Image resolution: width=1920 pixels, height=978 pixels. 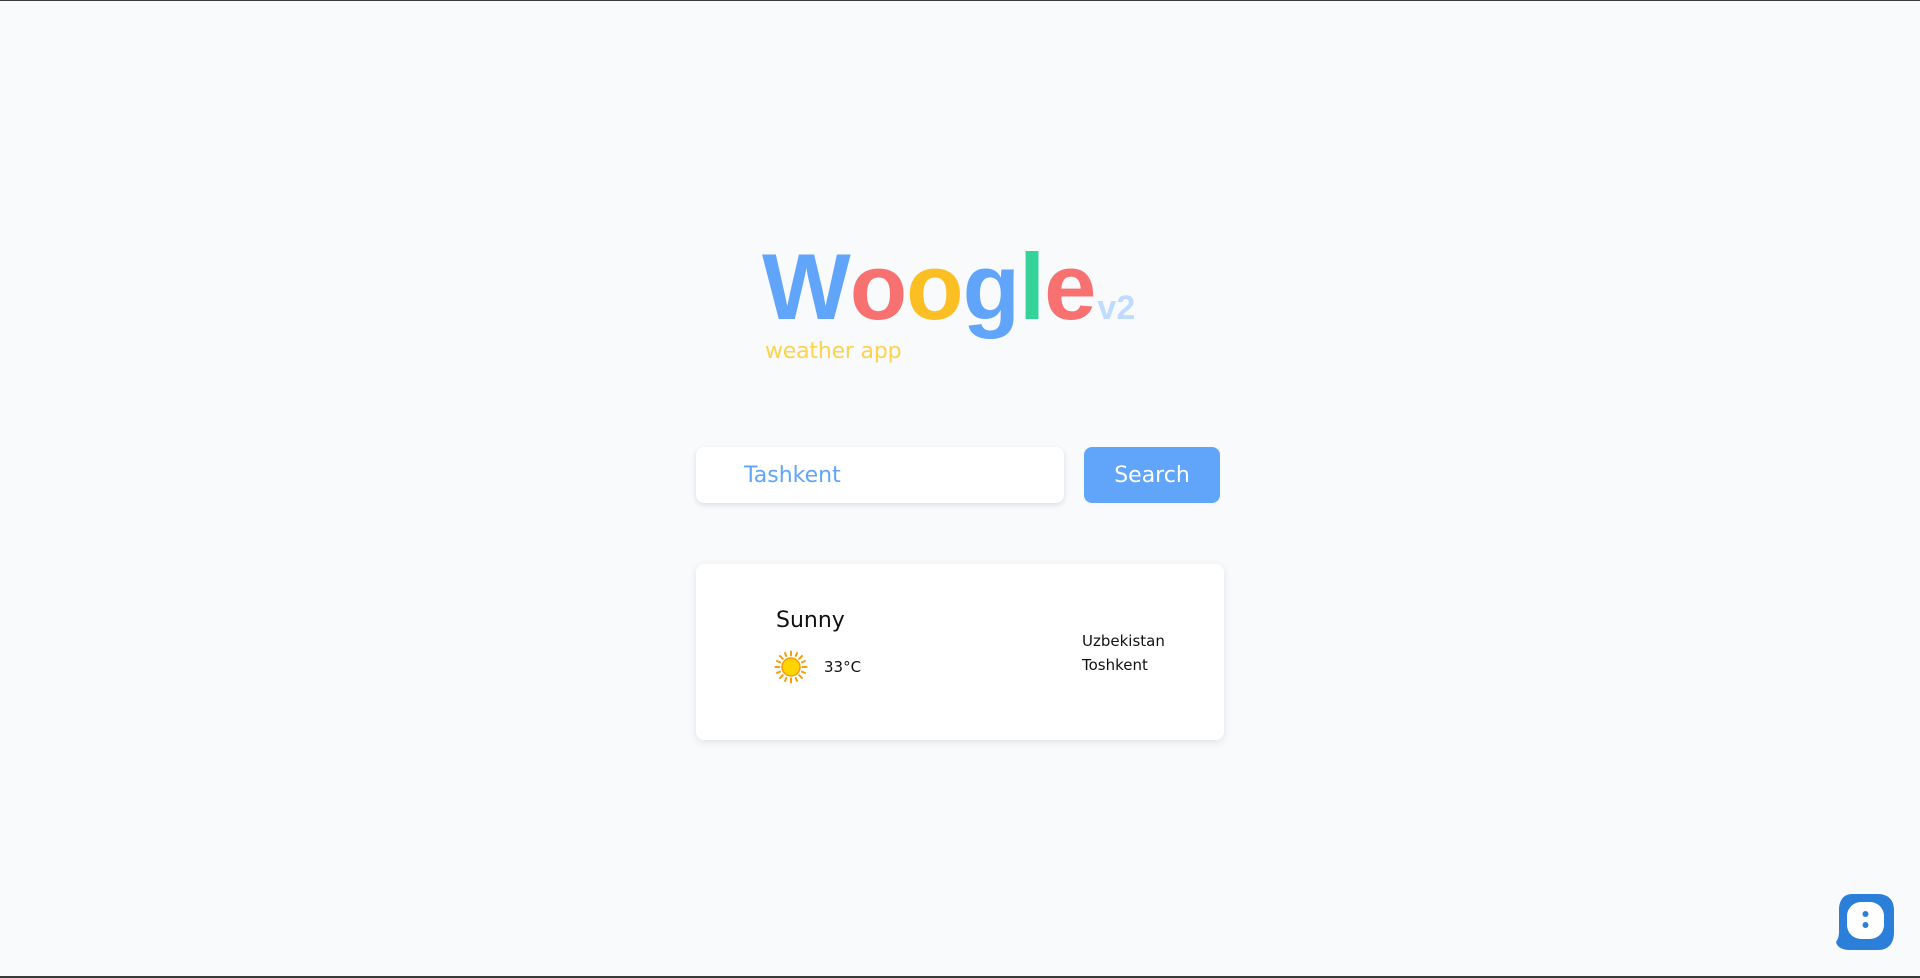 I want to click on search-button: Search, so click(x=1152, y=475).